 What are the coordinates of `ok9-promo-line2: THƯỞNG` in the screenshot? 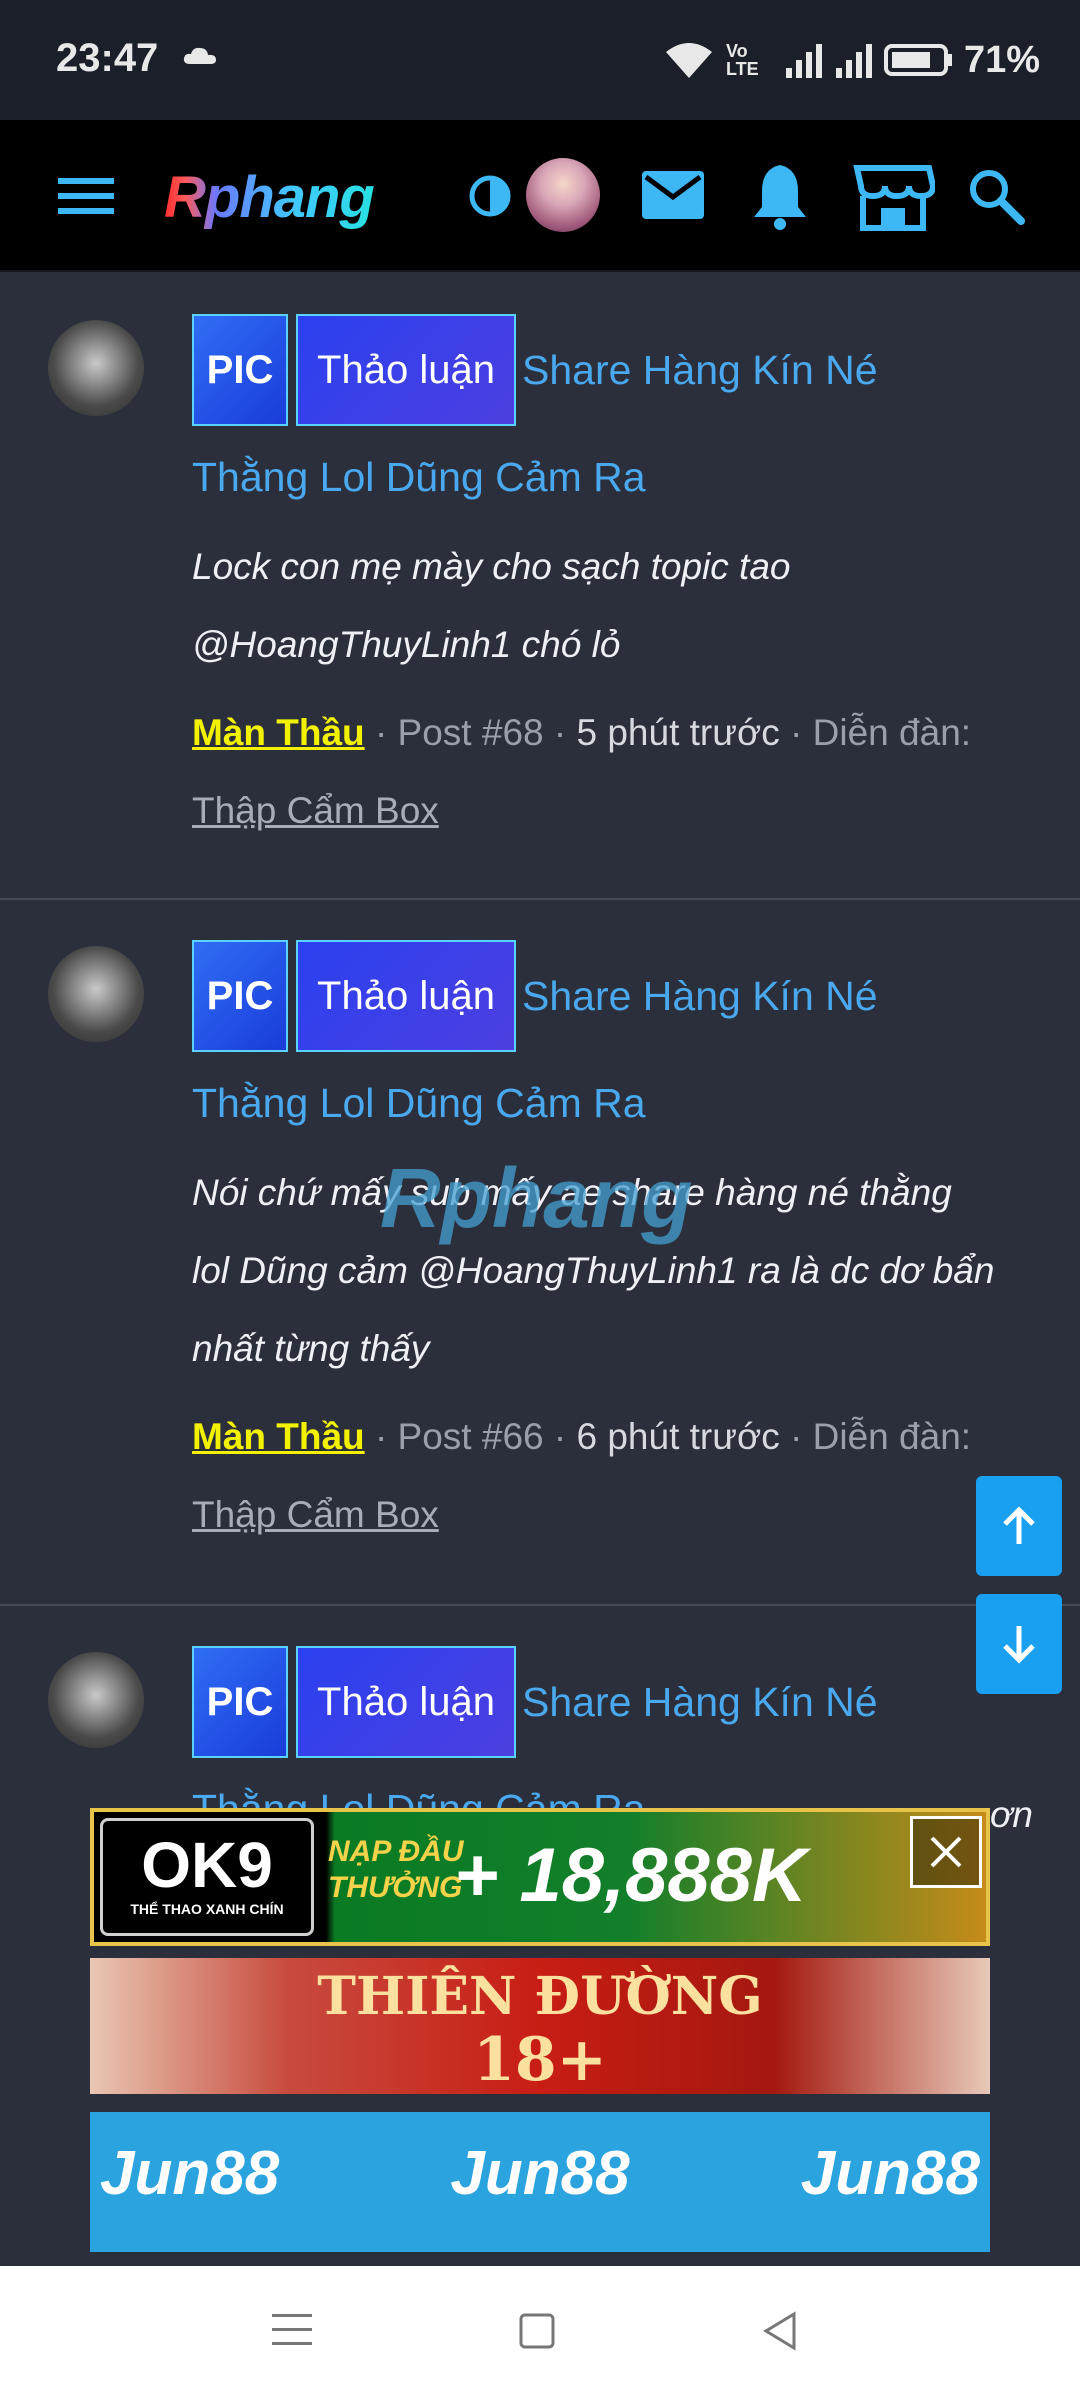 It's located at (395, 1887).